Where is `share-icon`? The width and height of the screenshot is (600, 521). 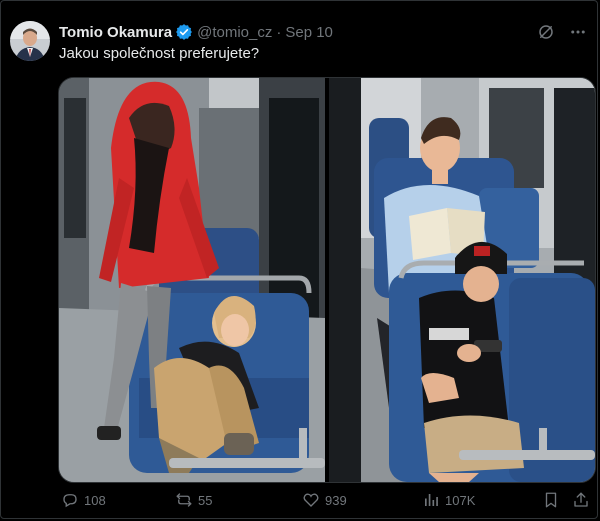
share-icon is located at coordinates (581, 500).